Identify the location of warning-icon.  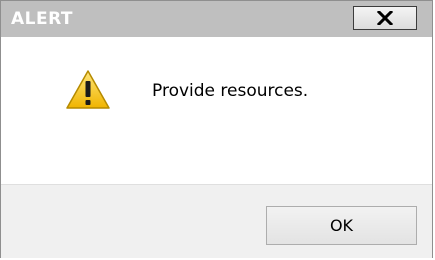
(88, 90).